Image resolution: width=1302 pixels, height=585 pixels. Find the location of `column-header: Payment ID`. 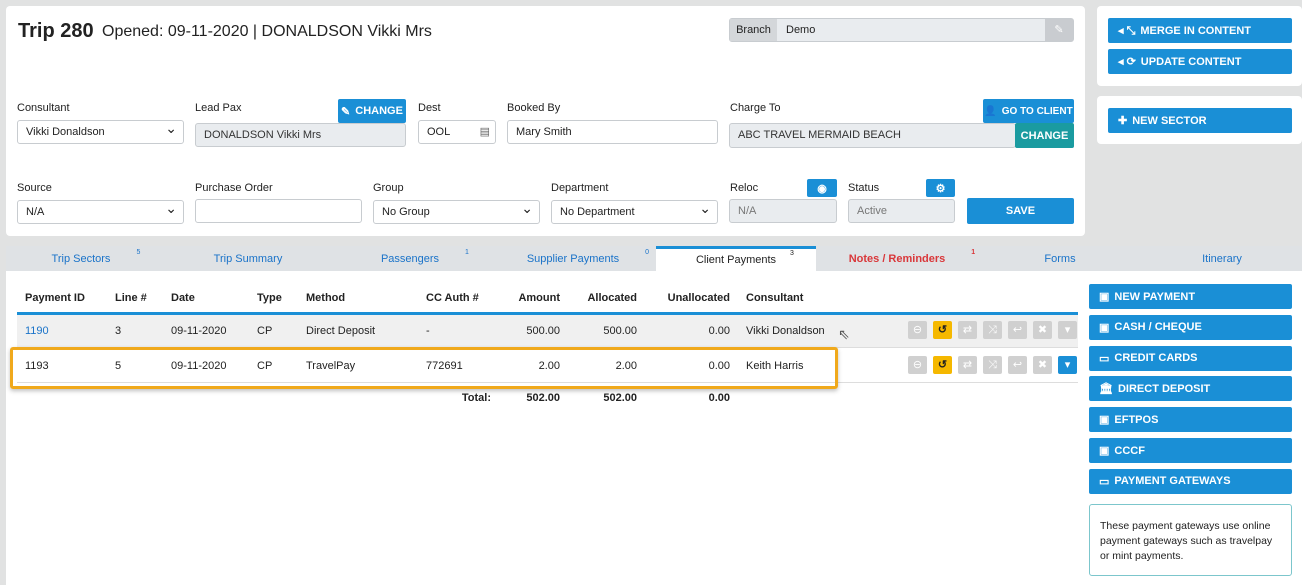

column-header: Payment ID is located at coordinates (55, 298).